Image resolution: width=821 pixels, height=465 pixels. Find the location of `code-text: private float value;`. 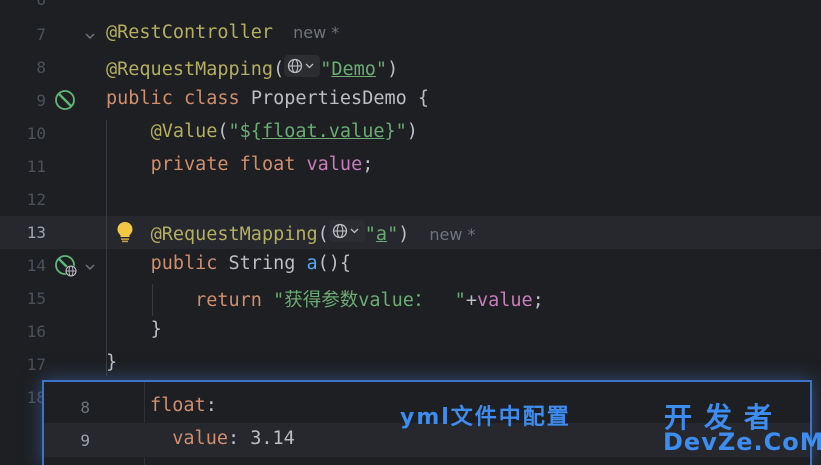

code-text: private float value; is located at coordinates (262, 164).